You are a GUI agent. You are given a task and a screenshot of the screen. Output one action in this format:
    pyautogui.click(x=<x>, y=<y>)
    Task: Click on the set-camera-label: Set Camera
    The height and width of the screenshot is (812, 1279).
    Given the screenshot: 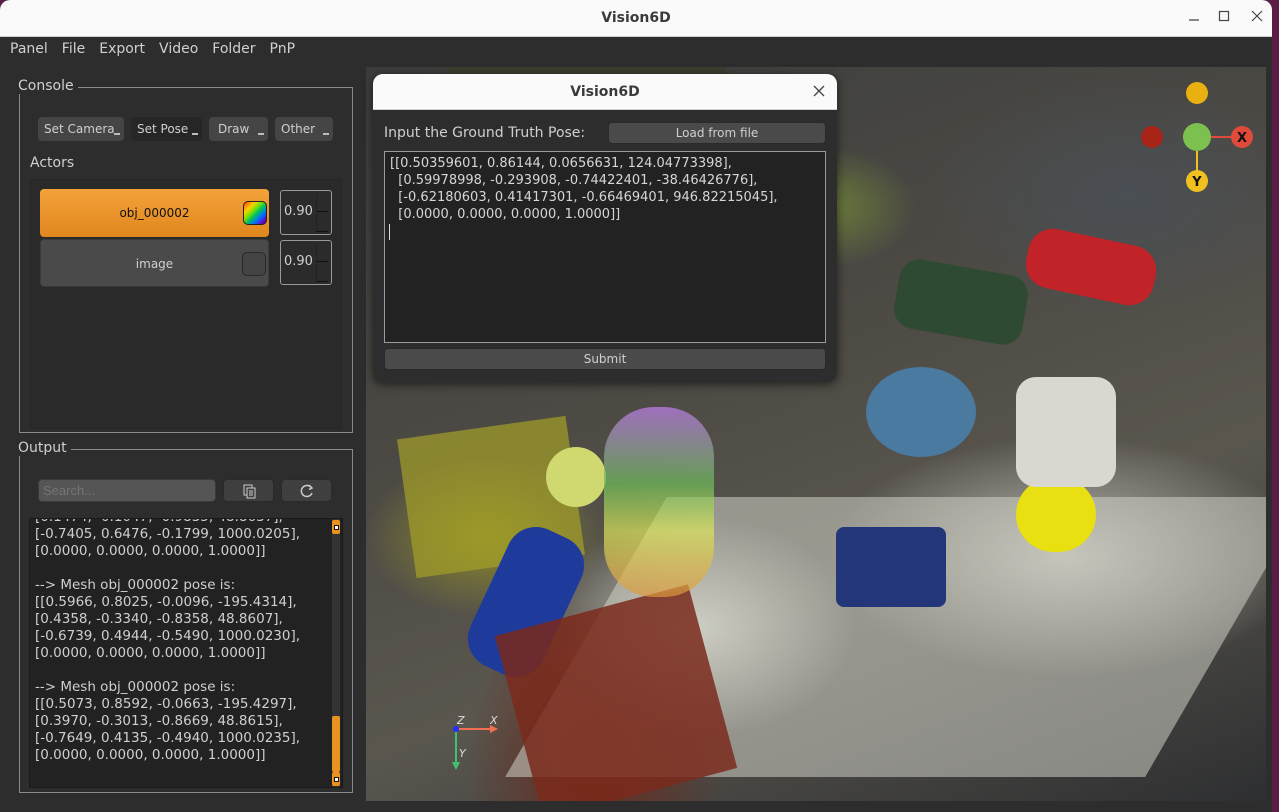 What is the action you would take?
    pyautogui.click(x=79, y=129)
    